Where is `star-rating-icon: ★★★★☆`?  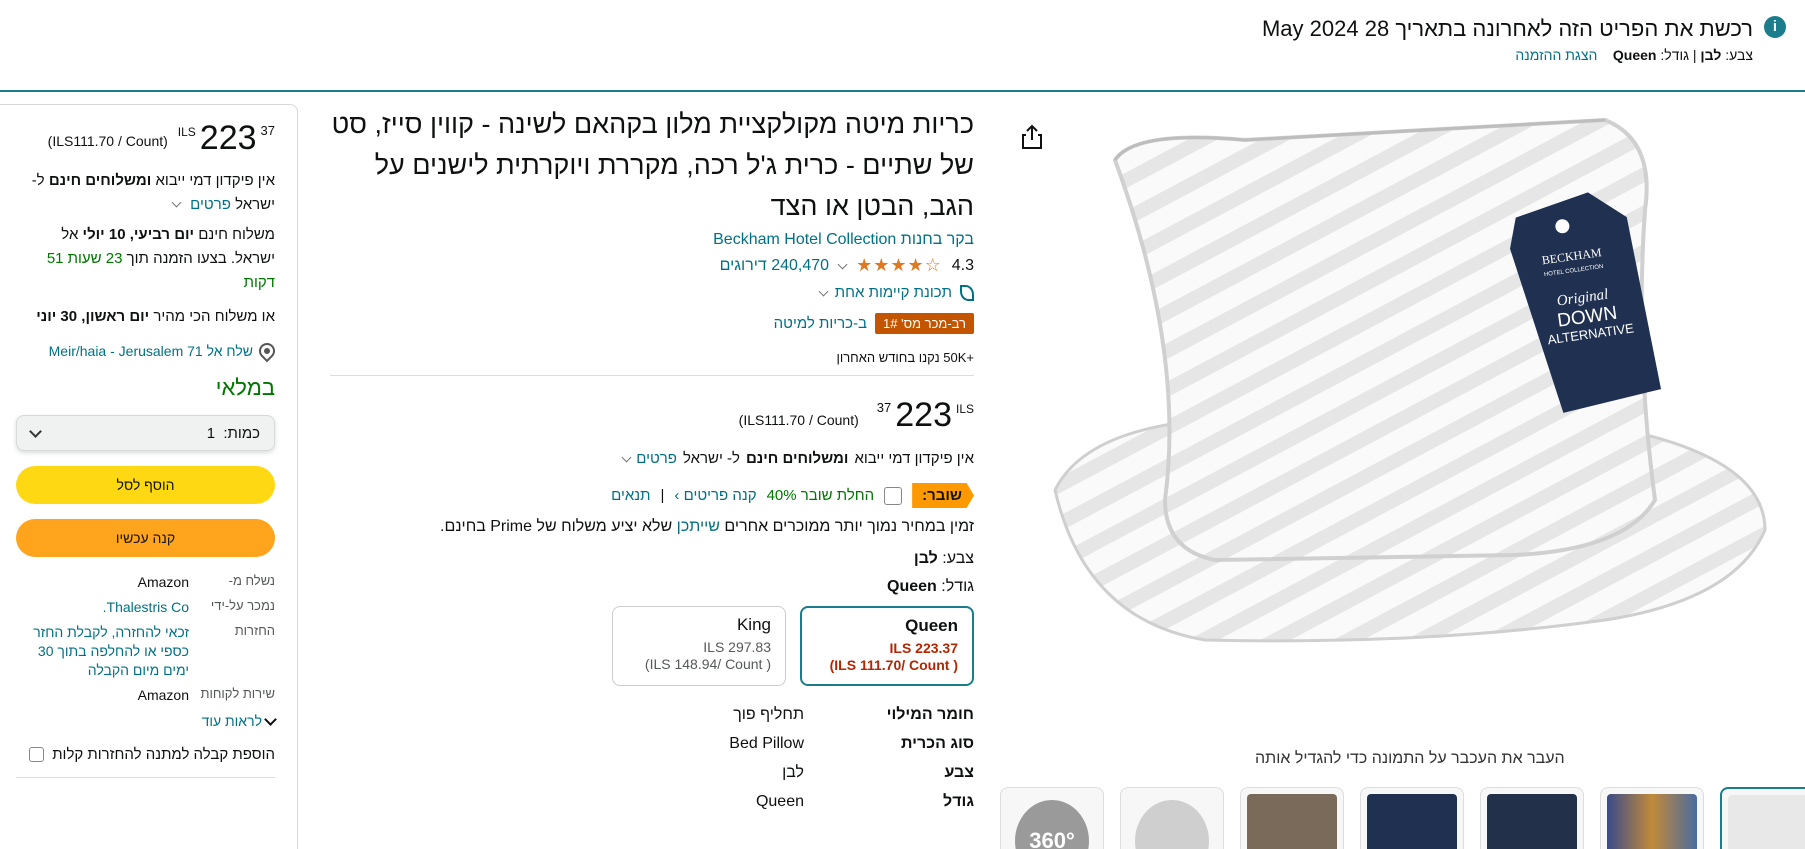
star-rating-icon: ★★★★☆ is located at coordinates (899, 265).